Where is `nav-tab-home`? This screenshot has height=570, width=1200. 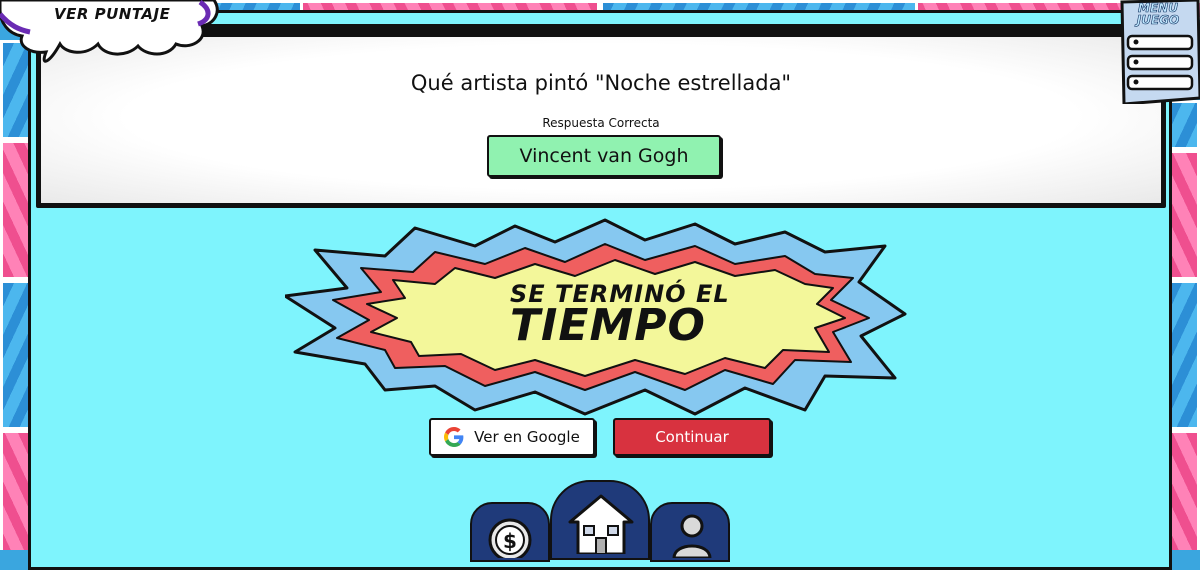 nav-tab-home is located at coordinates (600, 520).